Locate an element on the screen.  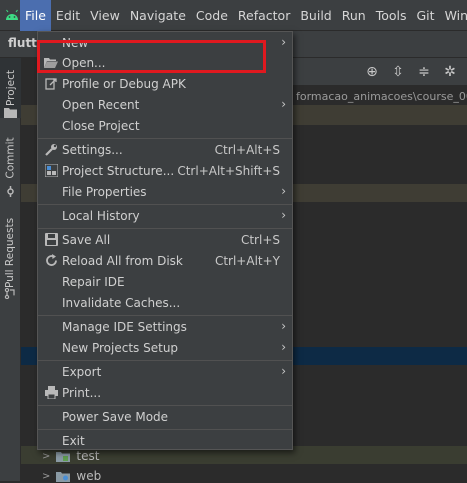
menu-item-local-history: Local History › is located at coordinates (165, 215).